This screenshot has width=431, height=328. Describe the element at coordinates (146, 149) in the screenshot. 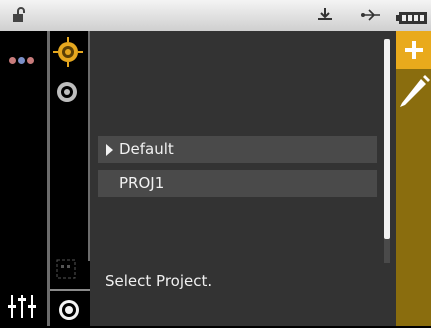

I see `list-item-label: Default` at that location.